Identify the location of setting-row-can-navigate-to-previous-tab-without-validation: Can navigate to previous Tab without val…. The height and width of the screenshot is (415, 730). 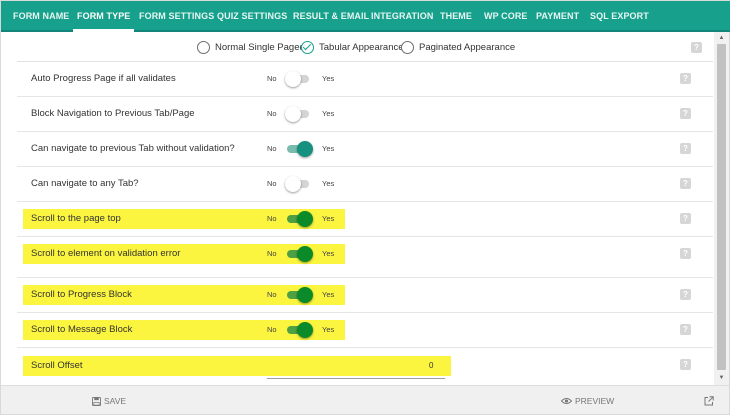
(365, 149).